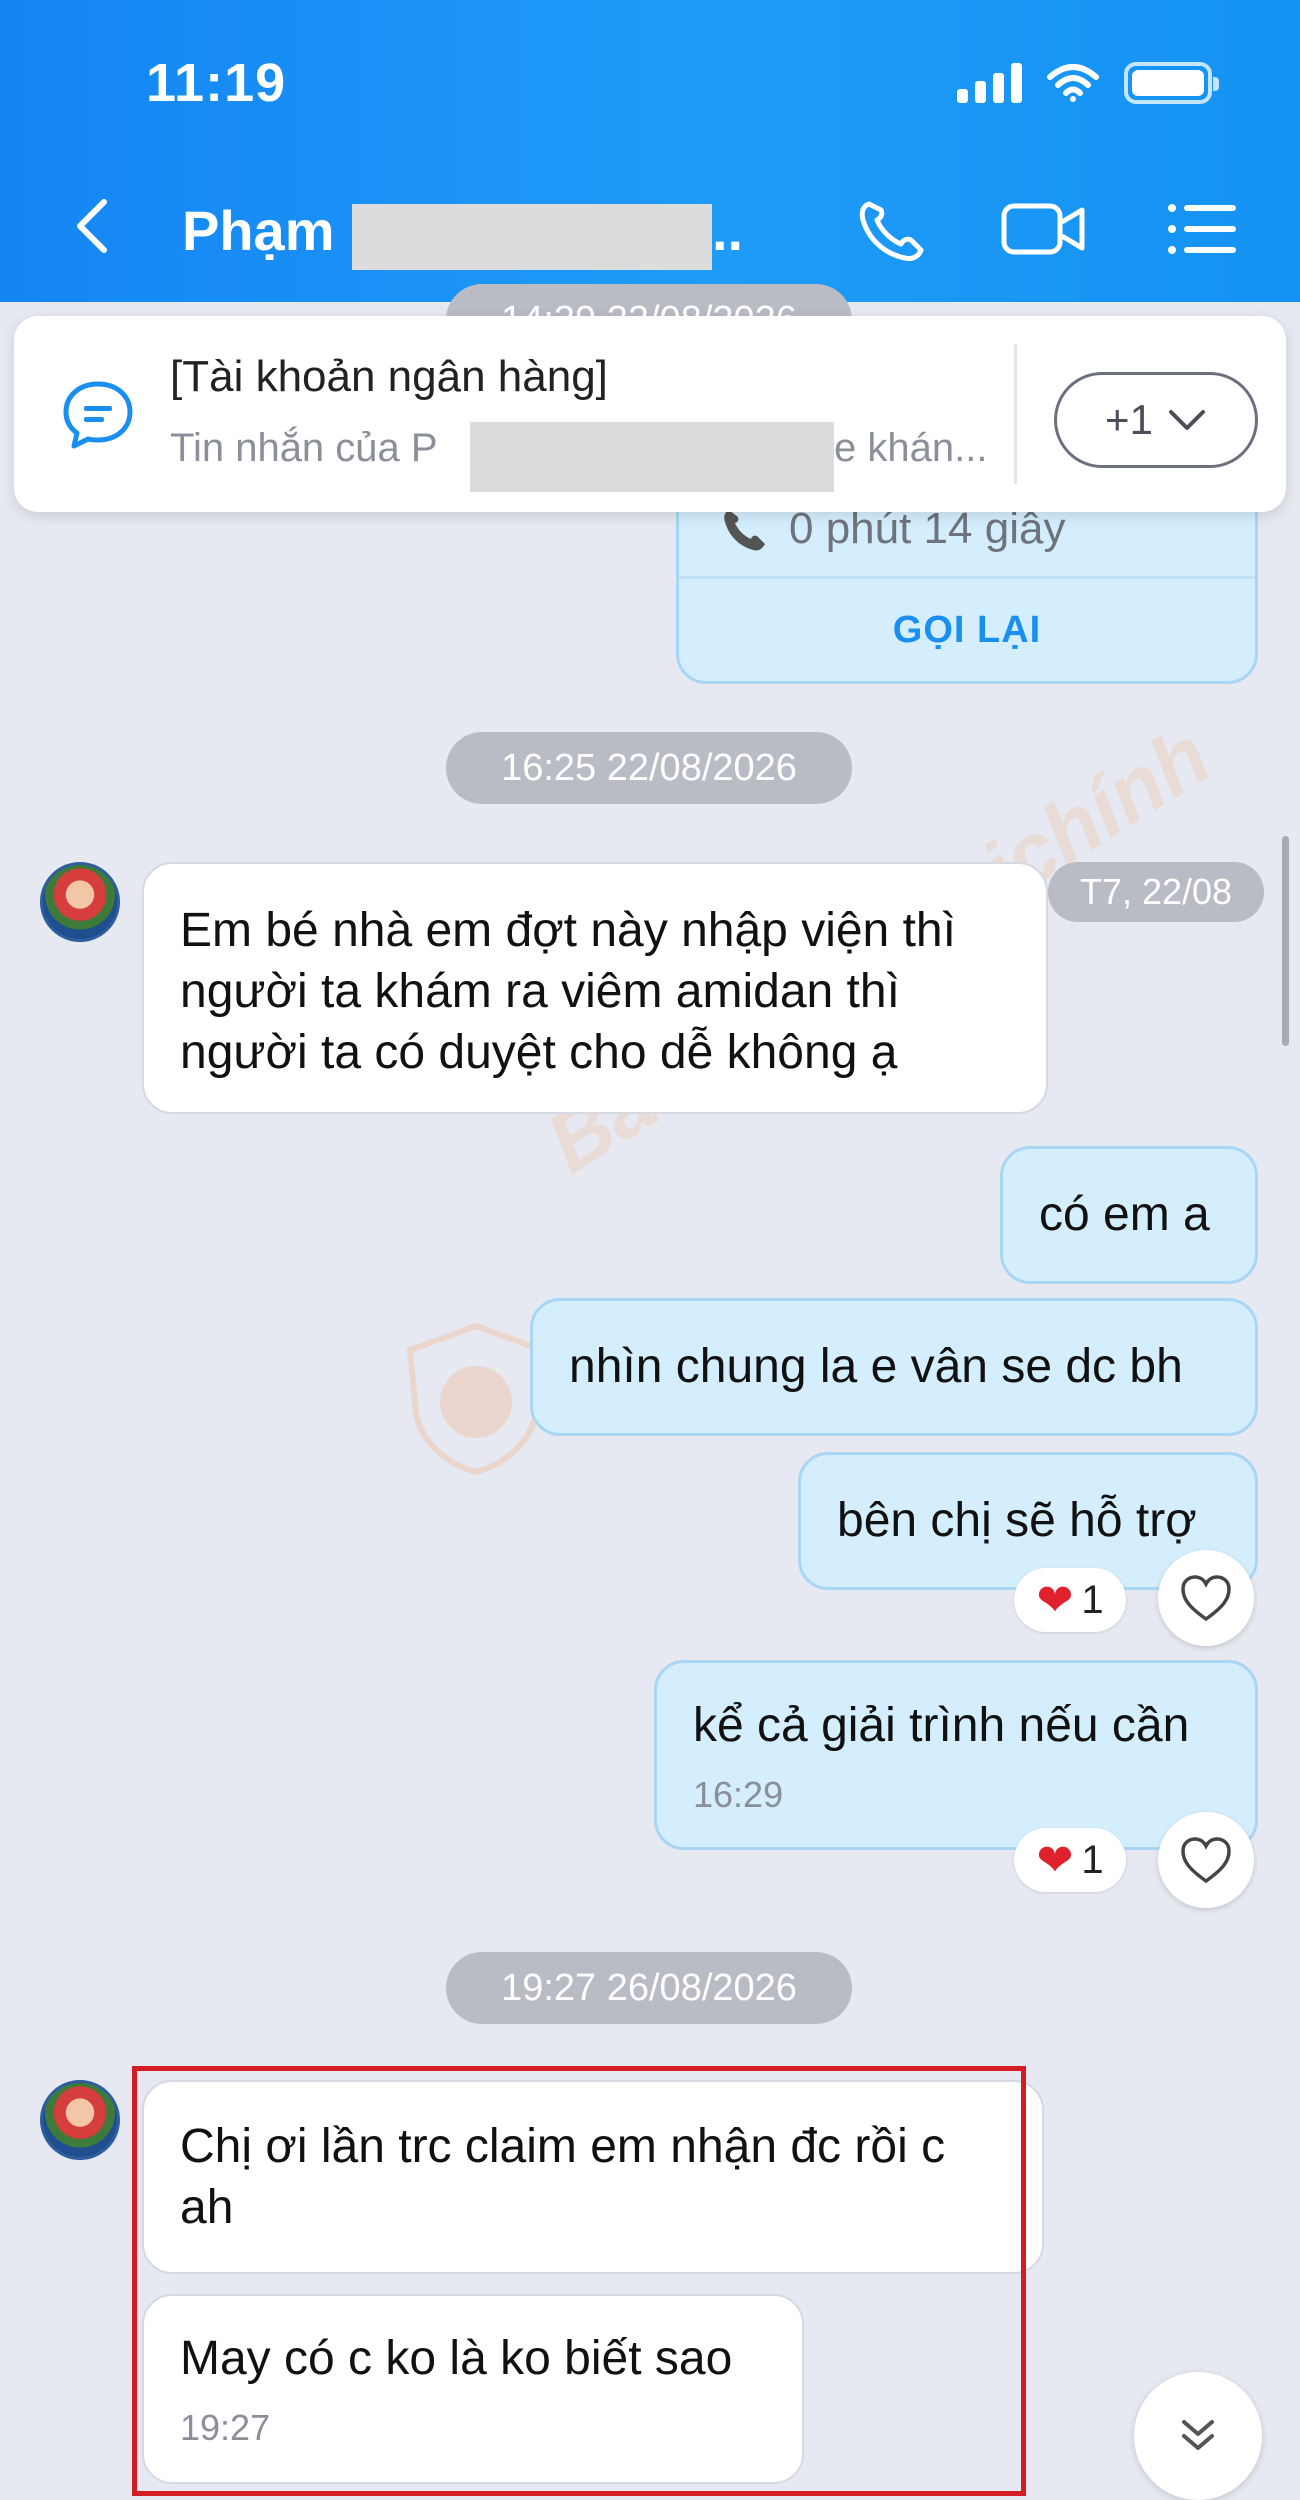 This screenshot has height=2500, width=1300. What do you see at coordinates (532, 237) in the screenshot?
I see `redacted-name` at bounding box center [532, 237].